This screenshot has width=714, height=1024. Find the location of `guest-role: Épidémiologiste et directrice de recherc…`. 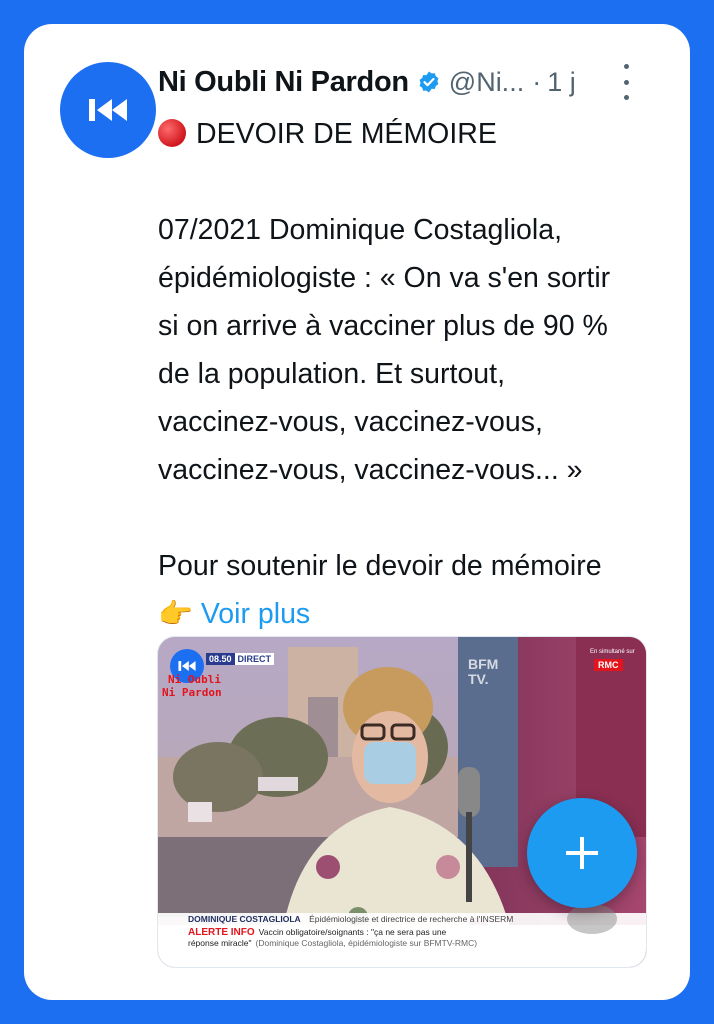

guest-role: Épidémiologiste et directrice de recherc… is located at coordinates (411, 919).